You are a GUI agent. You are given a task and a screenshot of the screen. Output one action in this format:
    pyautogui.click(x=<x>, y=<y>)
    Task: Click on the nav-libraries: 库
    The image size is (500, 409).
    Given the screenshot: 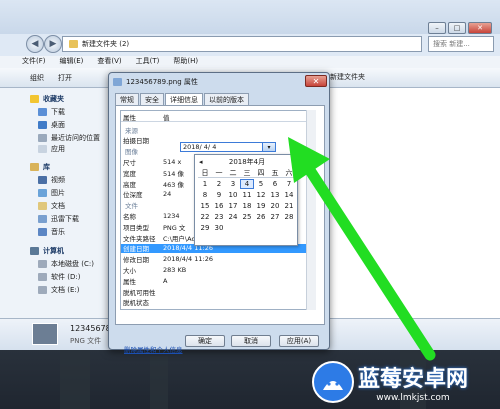 What is the action you would take?
    pyautogui.click(x=54, y=166)
    